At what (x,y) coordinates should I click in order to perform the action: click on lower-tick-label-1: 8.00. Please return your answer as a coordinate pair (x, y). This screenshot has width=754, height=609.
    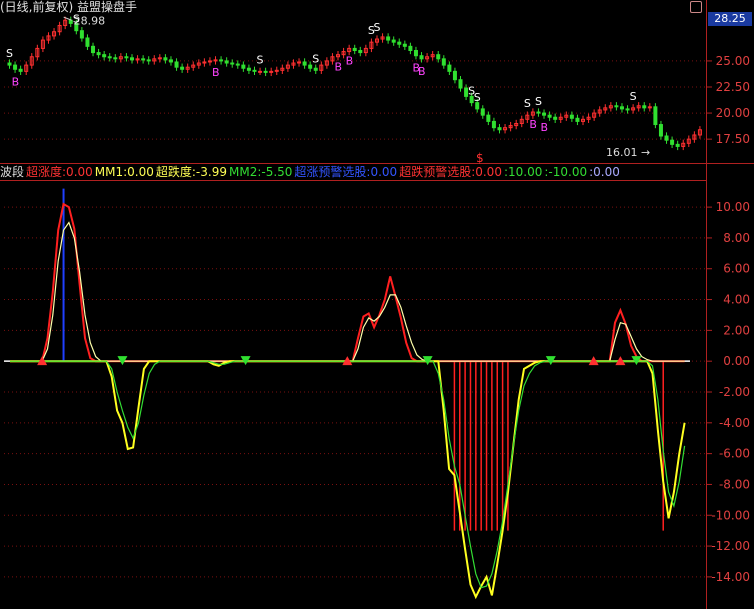
    Looking at the image, I should click on (736, 238).